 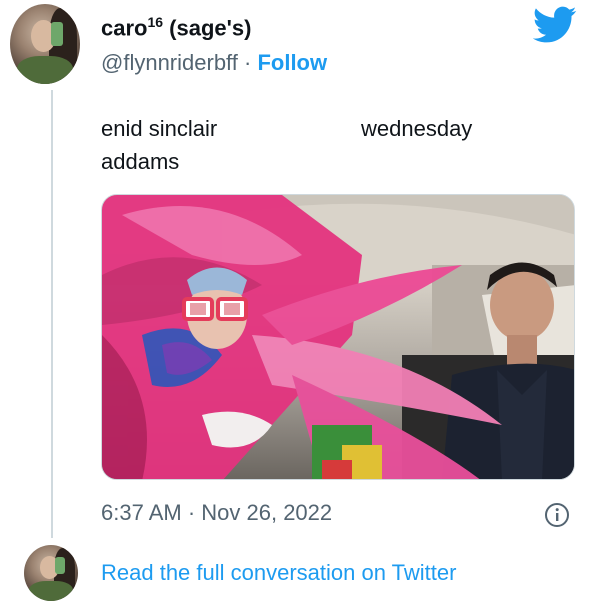 What do you see at coordinates (155, 22) in the screenshot?
I see `author-name-sup: 16` at bounding box center [155, 22].